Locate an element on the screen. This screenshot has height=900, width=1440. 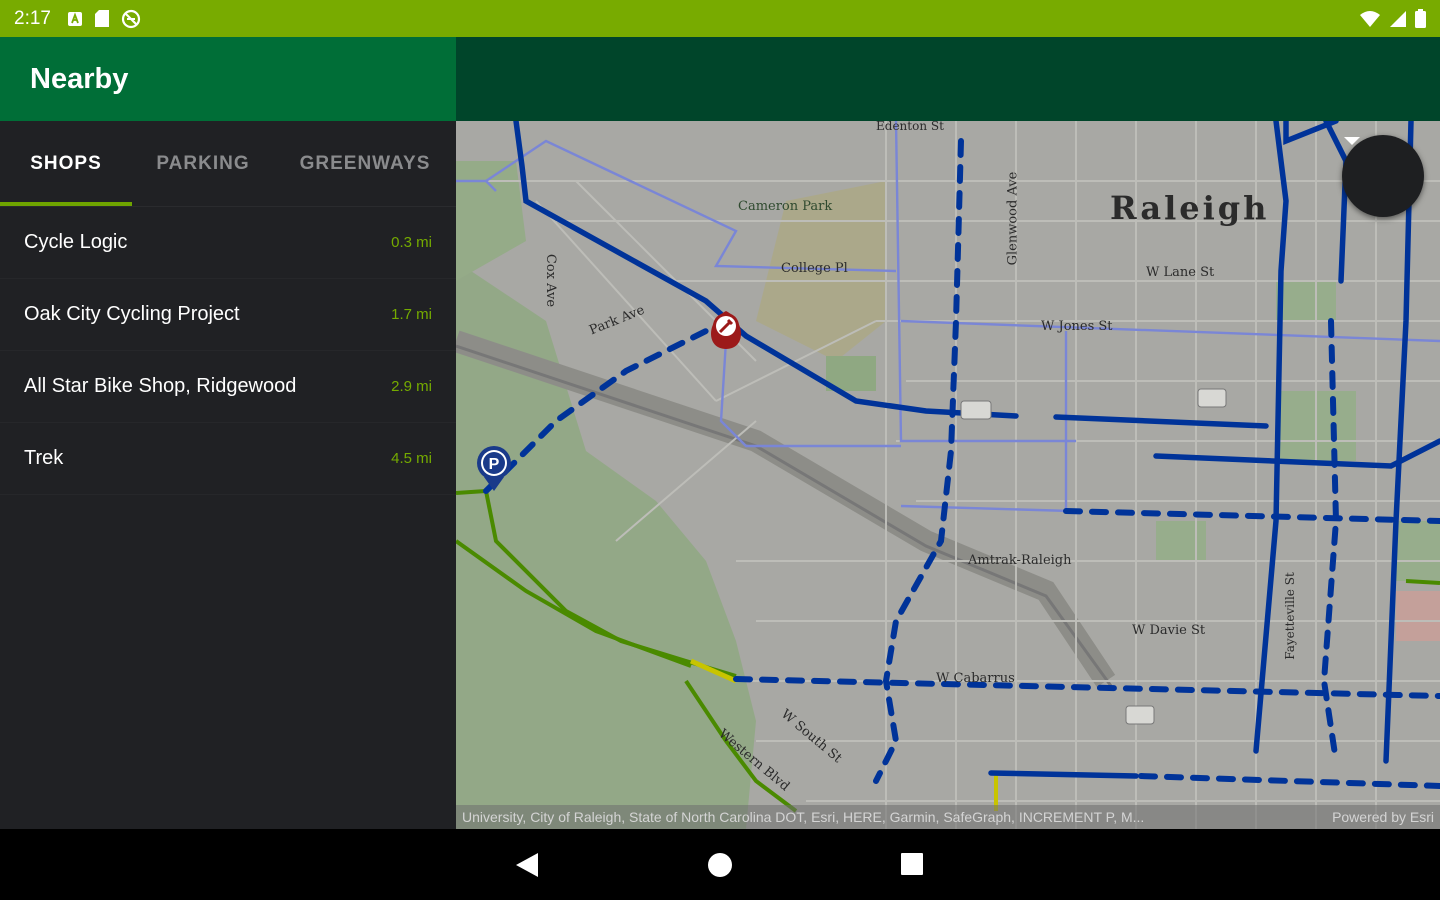
sync-off-icon is located at coordinates (131, 18).